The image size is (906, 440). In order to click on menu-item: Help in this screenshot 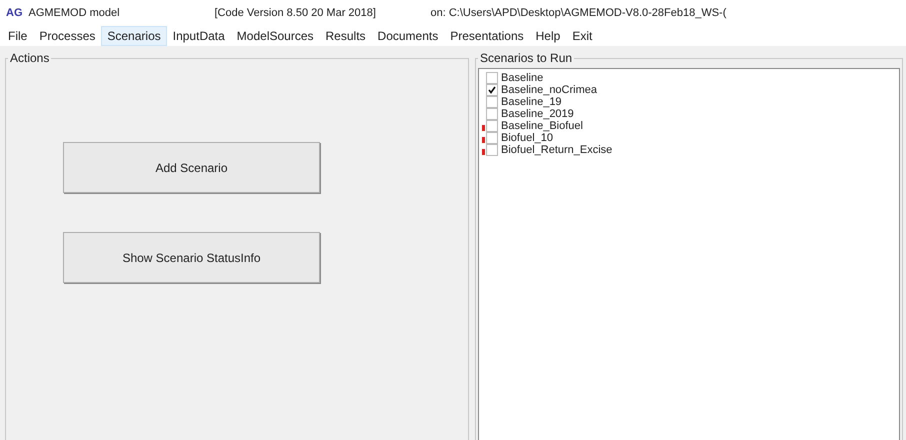, I will do `click(548, 36)`.